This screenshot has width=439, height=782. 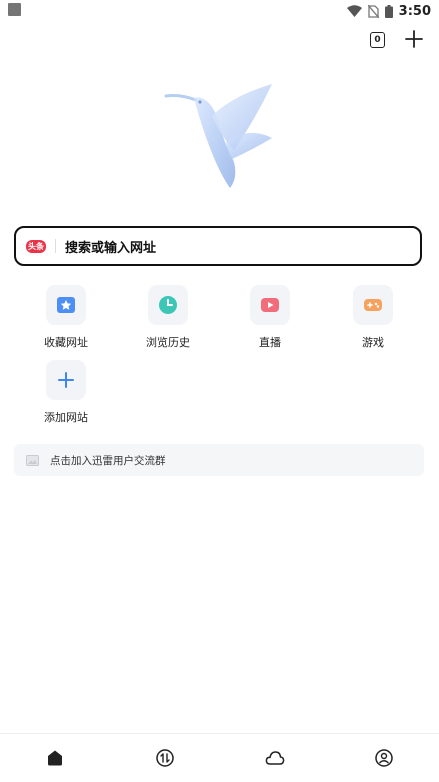 What do you see at coordinates (219, 460) in the screenshot?
I see `community-banner: 点击加入迅雷用户交流群` at bounding box center [219, 460].